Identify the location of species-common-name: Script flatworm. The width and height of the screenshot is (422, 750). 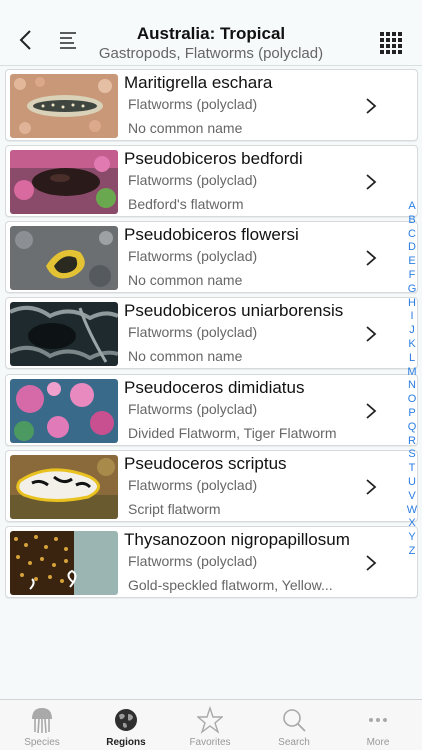
(174, 509).